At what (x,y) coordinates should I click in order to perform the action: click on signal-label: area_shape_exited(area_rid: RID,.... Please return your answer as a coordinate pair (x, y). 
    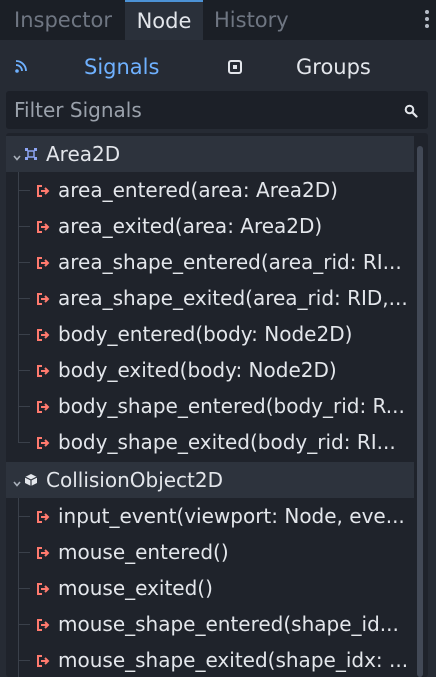
    Looking at the image, I should click on (233, 298).